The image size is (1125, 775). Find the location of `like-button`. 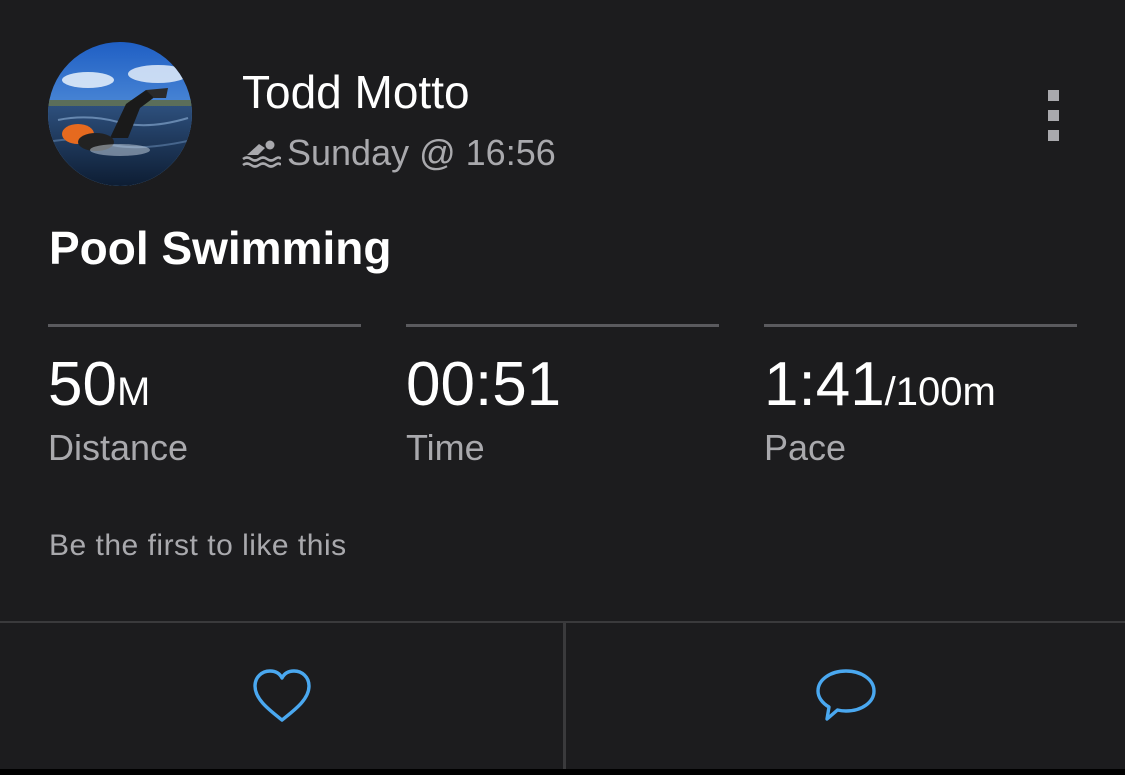

like-button is located at coordinates (281, 696).